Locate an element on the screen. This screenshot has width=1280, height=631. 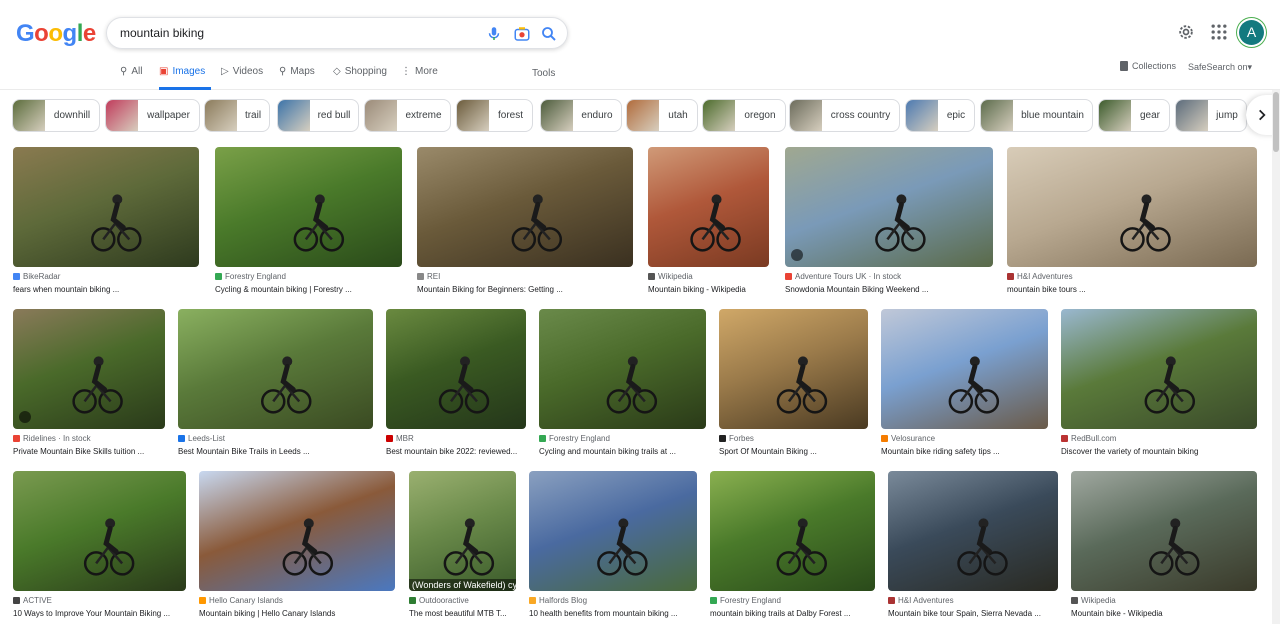
scrollbar is located at coordinates (1276, 357).